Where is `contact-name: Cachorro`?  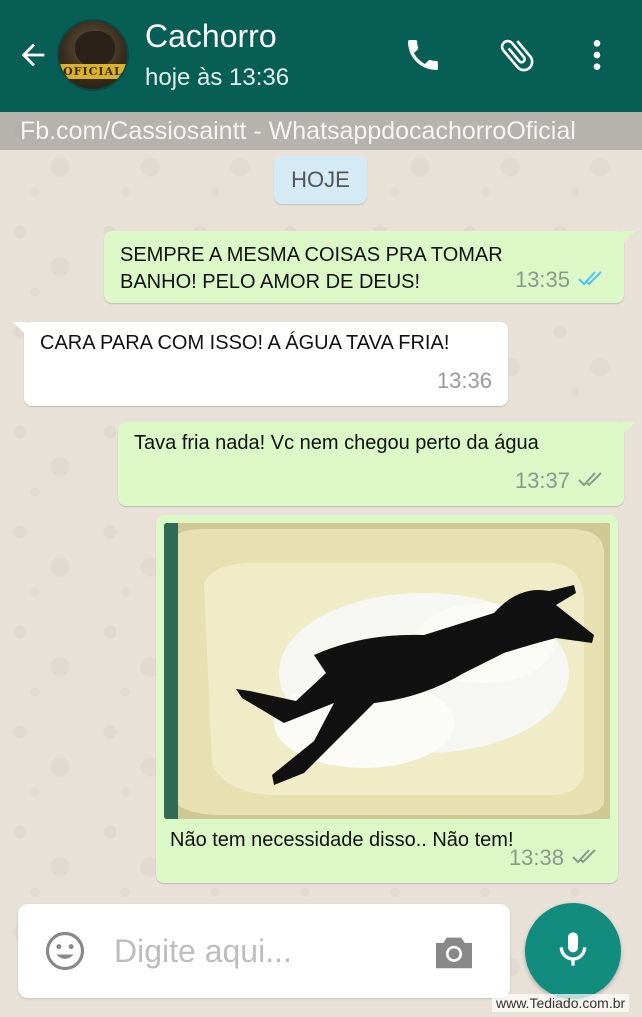
contact-name: Cachorro is located at coordinates (211, 36).